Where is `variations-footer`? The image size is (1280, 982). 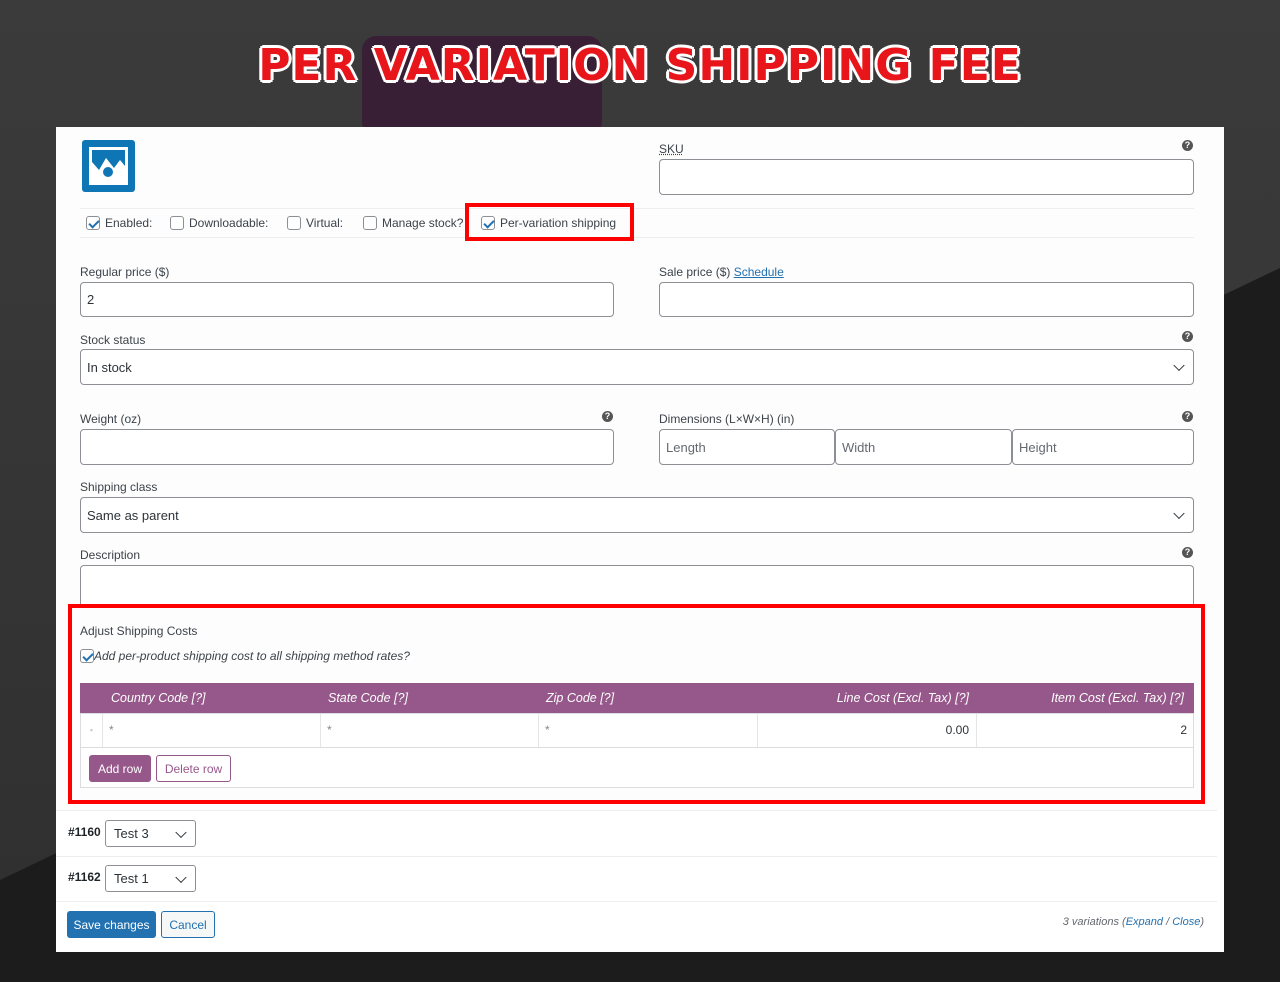
variations-footer is located at coordinates (636, 923).